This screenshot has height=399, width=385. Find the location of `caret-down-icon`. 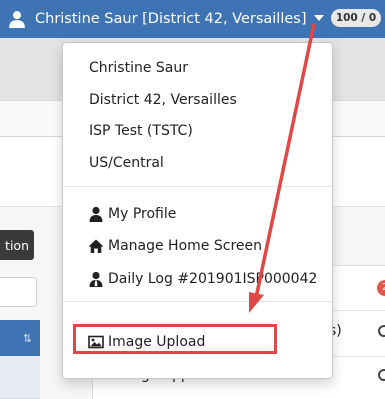

caret-down-icon is located at coordinates (319, 18).